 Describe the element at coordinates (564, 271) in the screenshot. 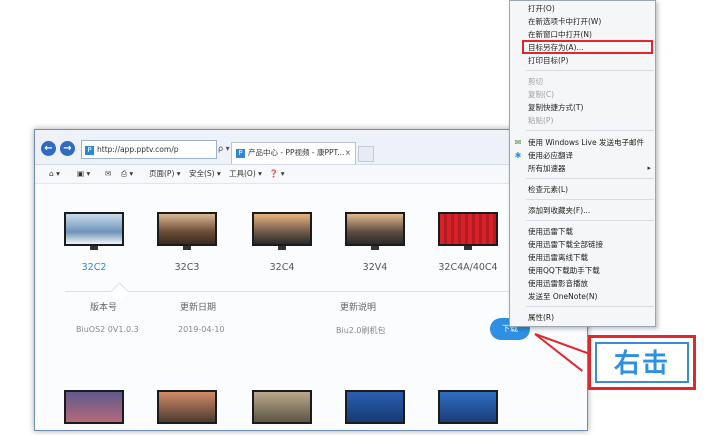

I see `menu-item-qq-download: 使用QQ下载助手下载` at that location.